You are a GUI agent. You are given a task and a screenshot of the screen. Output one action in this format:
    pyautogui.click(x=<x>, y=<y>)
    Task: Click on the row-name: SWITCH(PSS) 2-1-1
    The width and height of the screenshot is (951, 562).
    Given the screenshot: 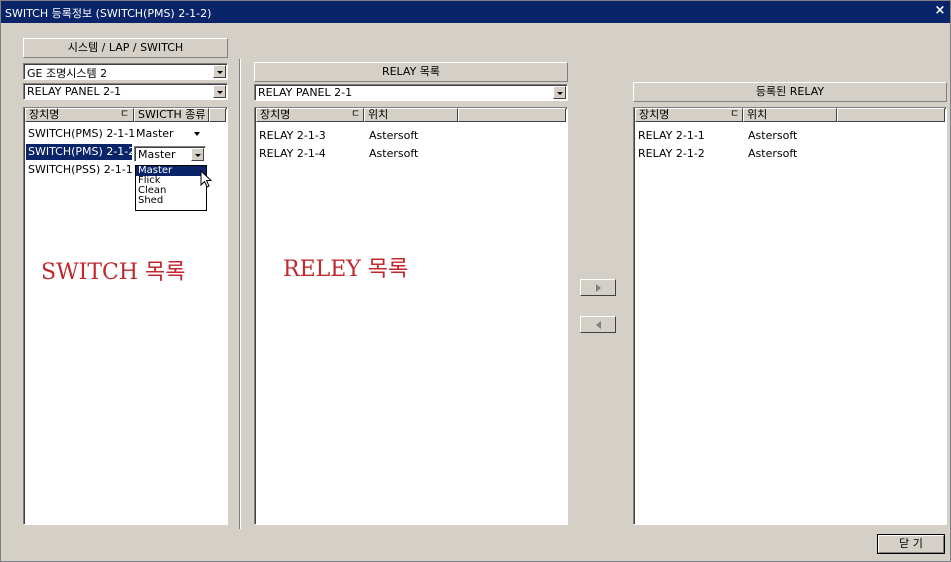 What is the action you would take?
    pyautogui.click(x=80, y=169)
    